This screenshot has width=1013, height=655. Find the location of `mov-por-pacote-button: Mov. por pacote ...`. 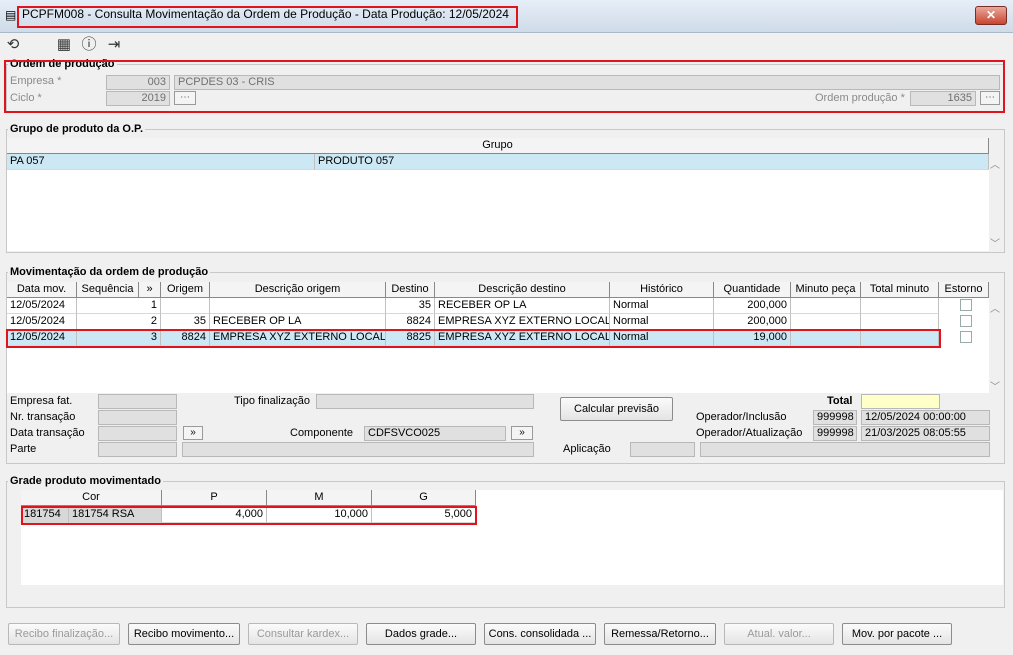

mov-por-pacote-button: Mov. por pacote ... is located at coordinates (897, 634).